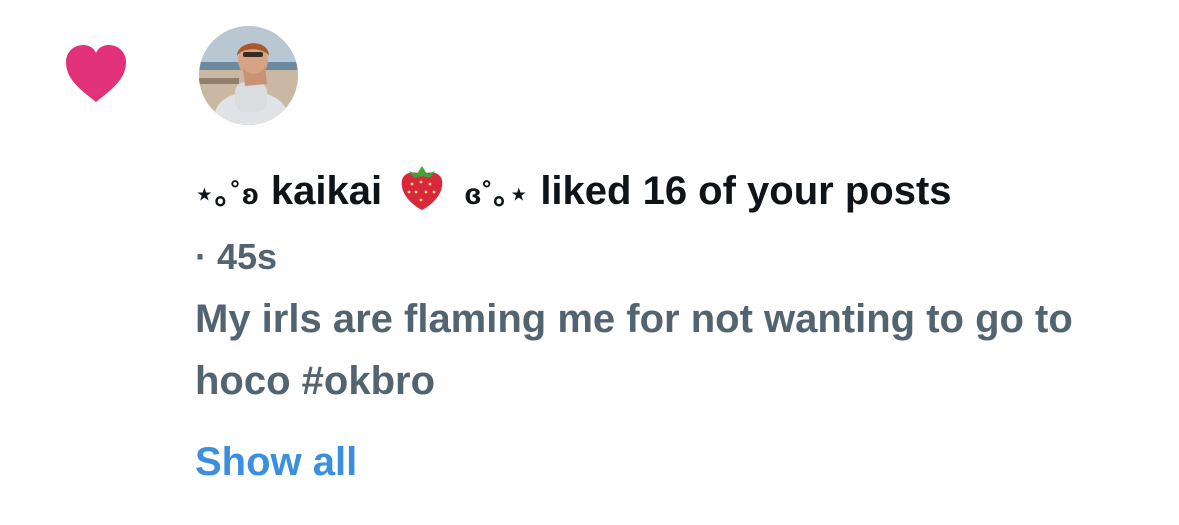 The height and width of the screenshot is (525, 1179). I want to click on avatar-photo, so click(248, 75).